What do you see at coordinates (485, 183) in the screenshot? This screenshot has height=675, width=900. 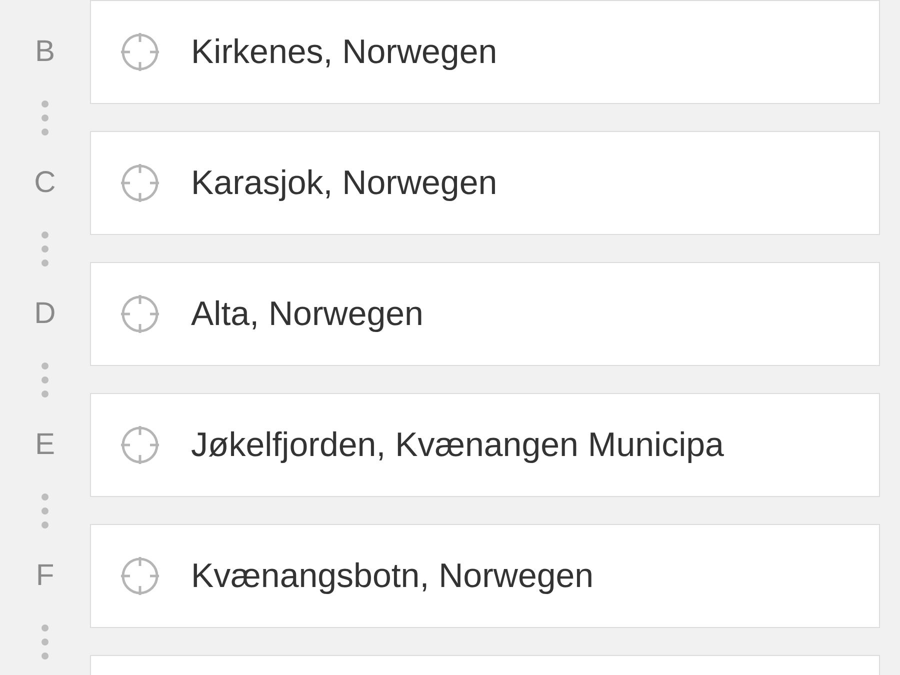 I see `waypoint-field: Karasjok, Norwegen` at bounding box center [485, 183].